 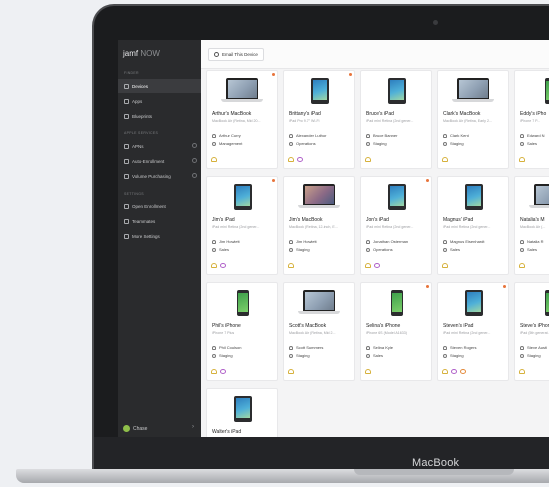 I want to click on auto-enrollment-icon, so click(x=126, y=161).